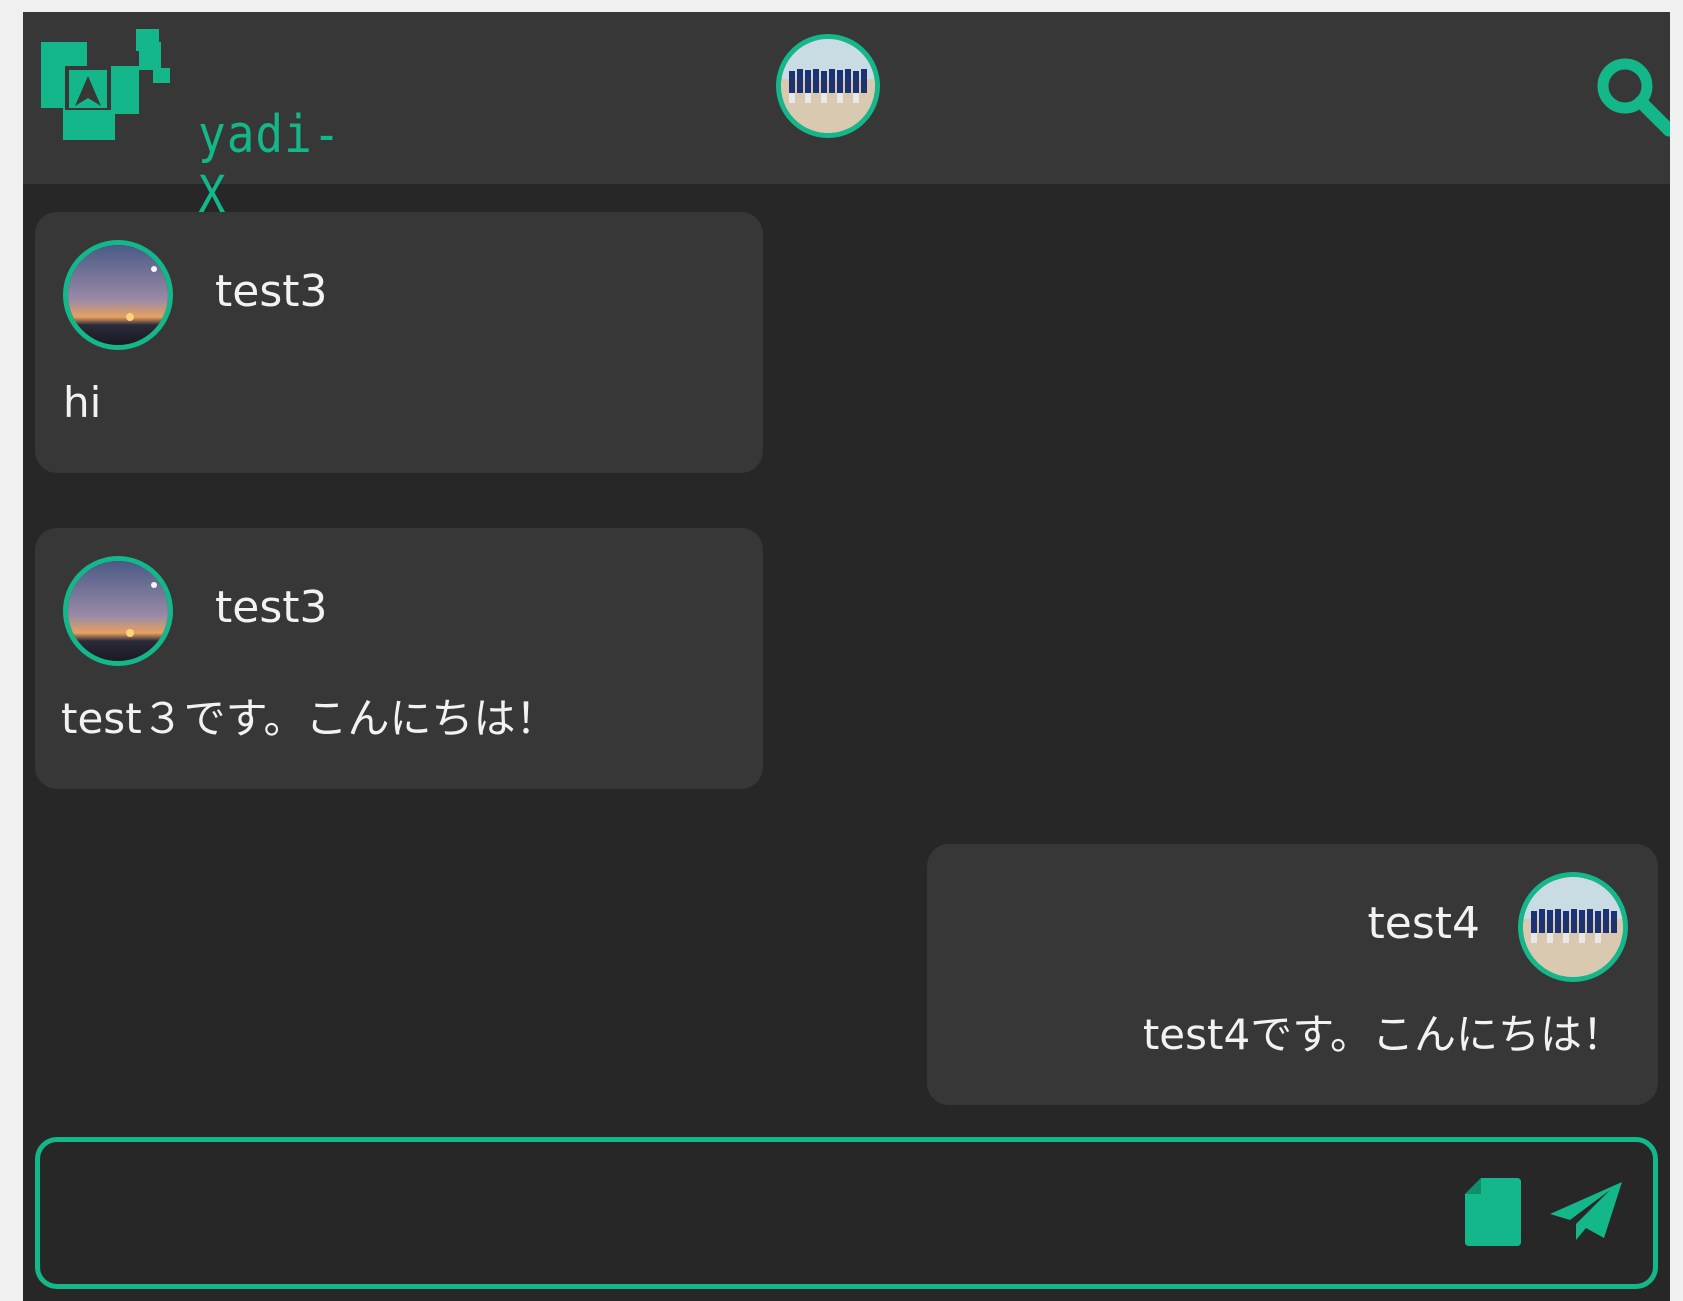 The height and width of the screenshot is (1301, 1683). I want to click on message-composer, so click(846, 1213).